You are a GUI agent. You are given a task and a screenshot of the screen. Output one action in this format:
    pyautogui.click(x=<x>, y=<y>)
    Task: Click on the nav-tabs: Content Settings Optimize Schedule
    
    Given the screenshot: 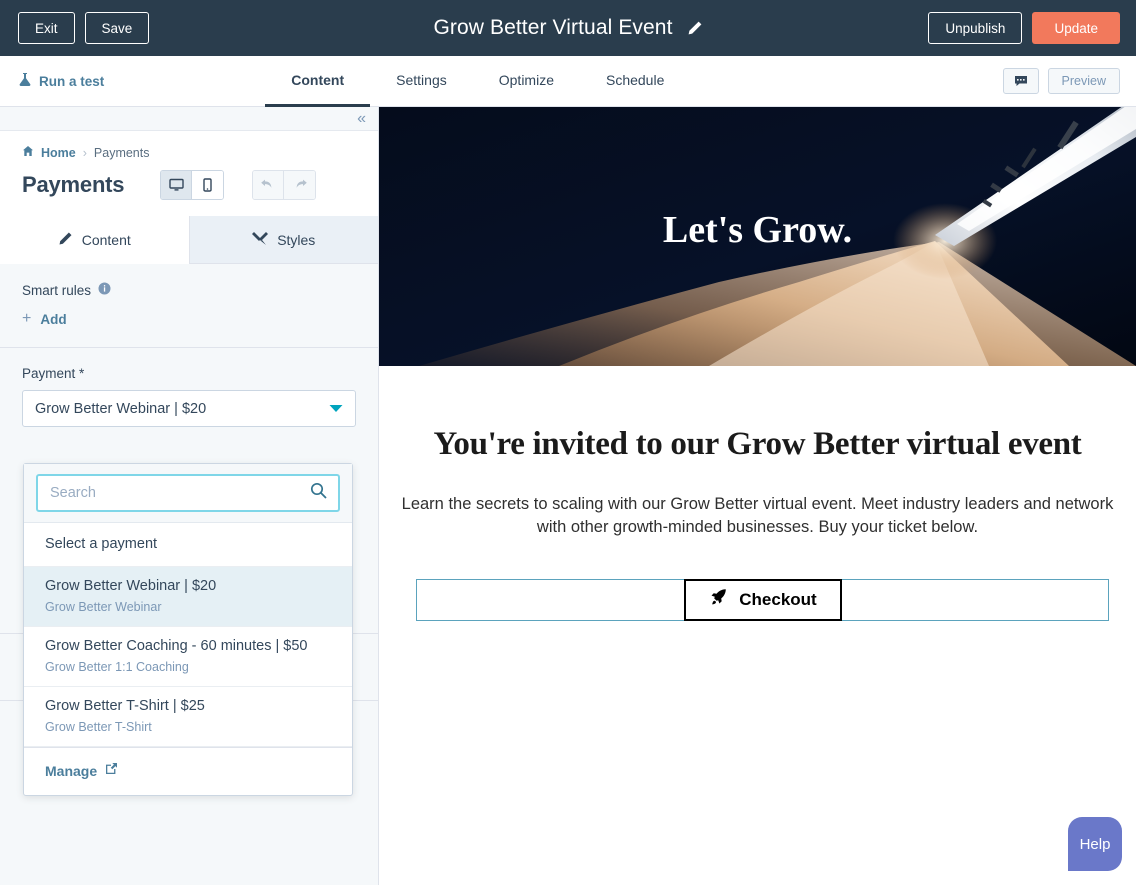 What is the action you would take?
    pyautogui.click(x=477, y=81)
    